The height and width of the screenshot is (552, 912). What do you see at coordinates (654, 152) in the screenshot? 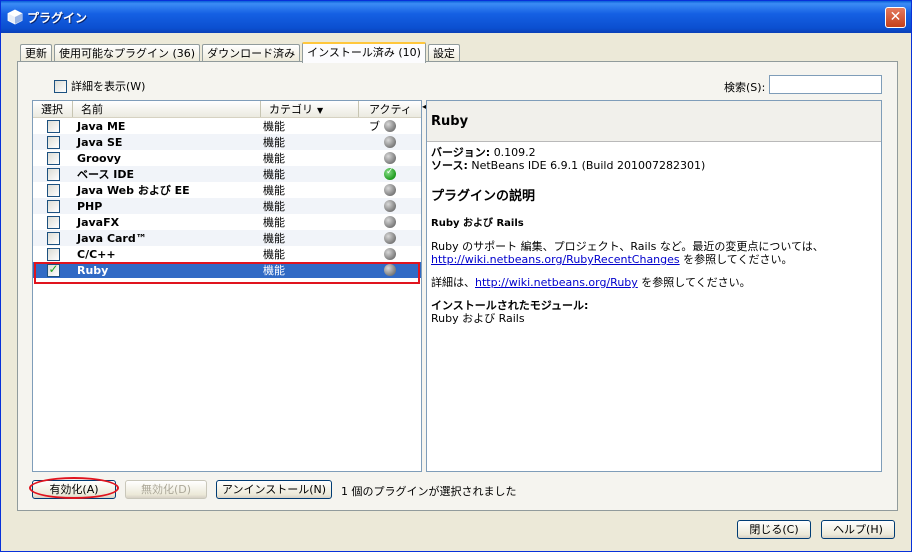
I see `version-line: バージョン: 0.109.2` at bounding box center [654, 152].